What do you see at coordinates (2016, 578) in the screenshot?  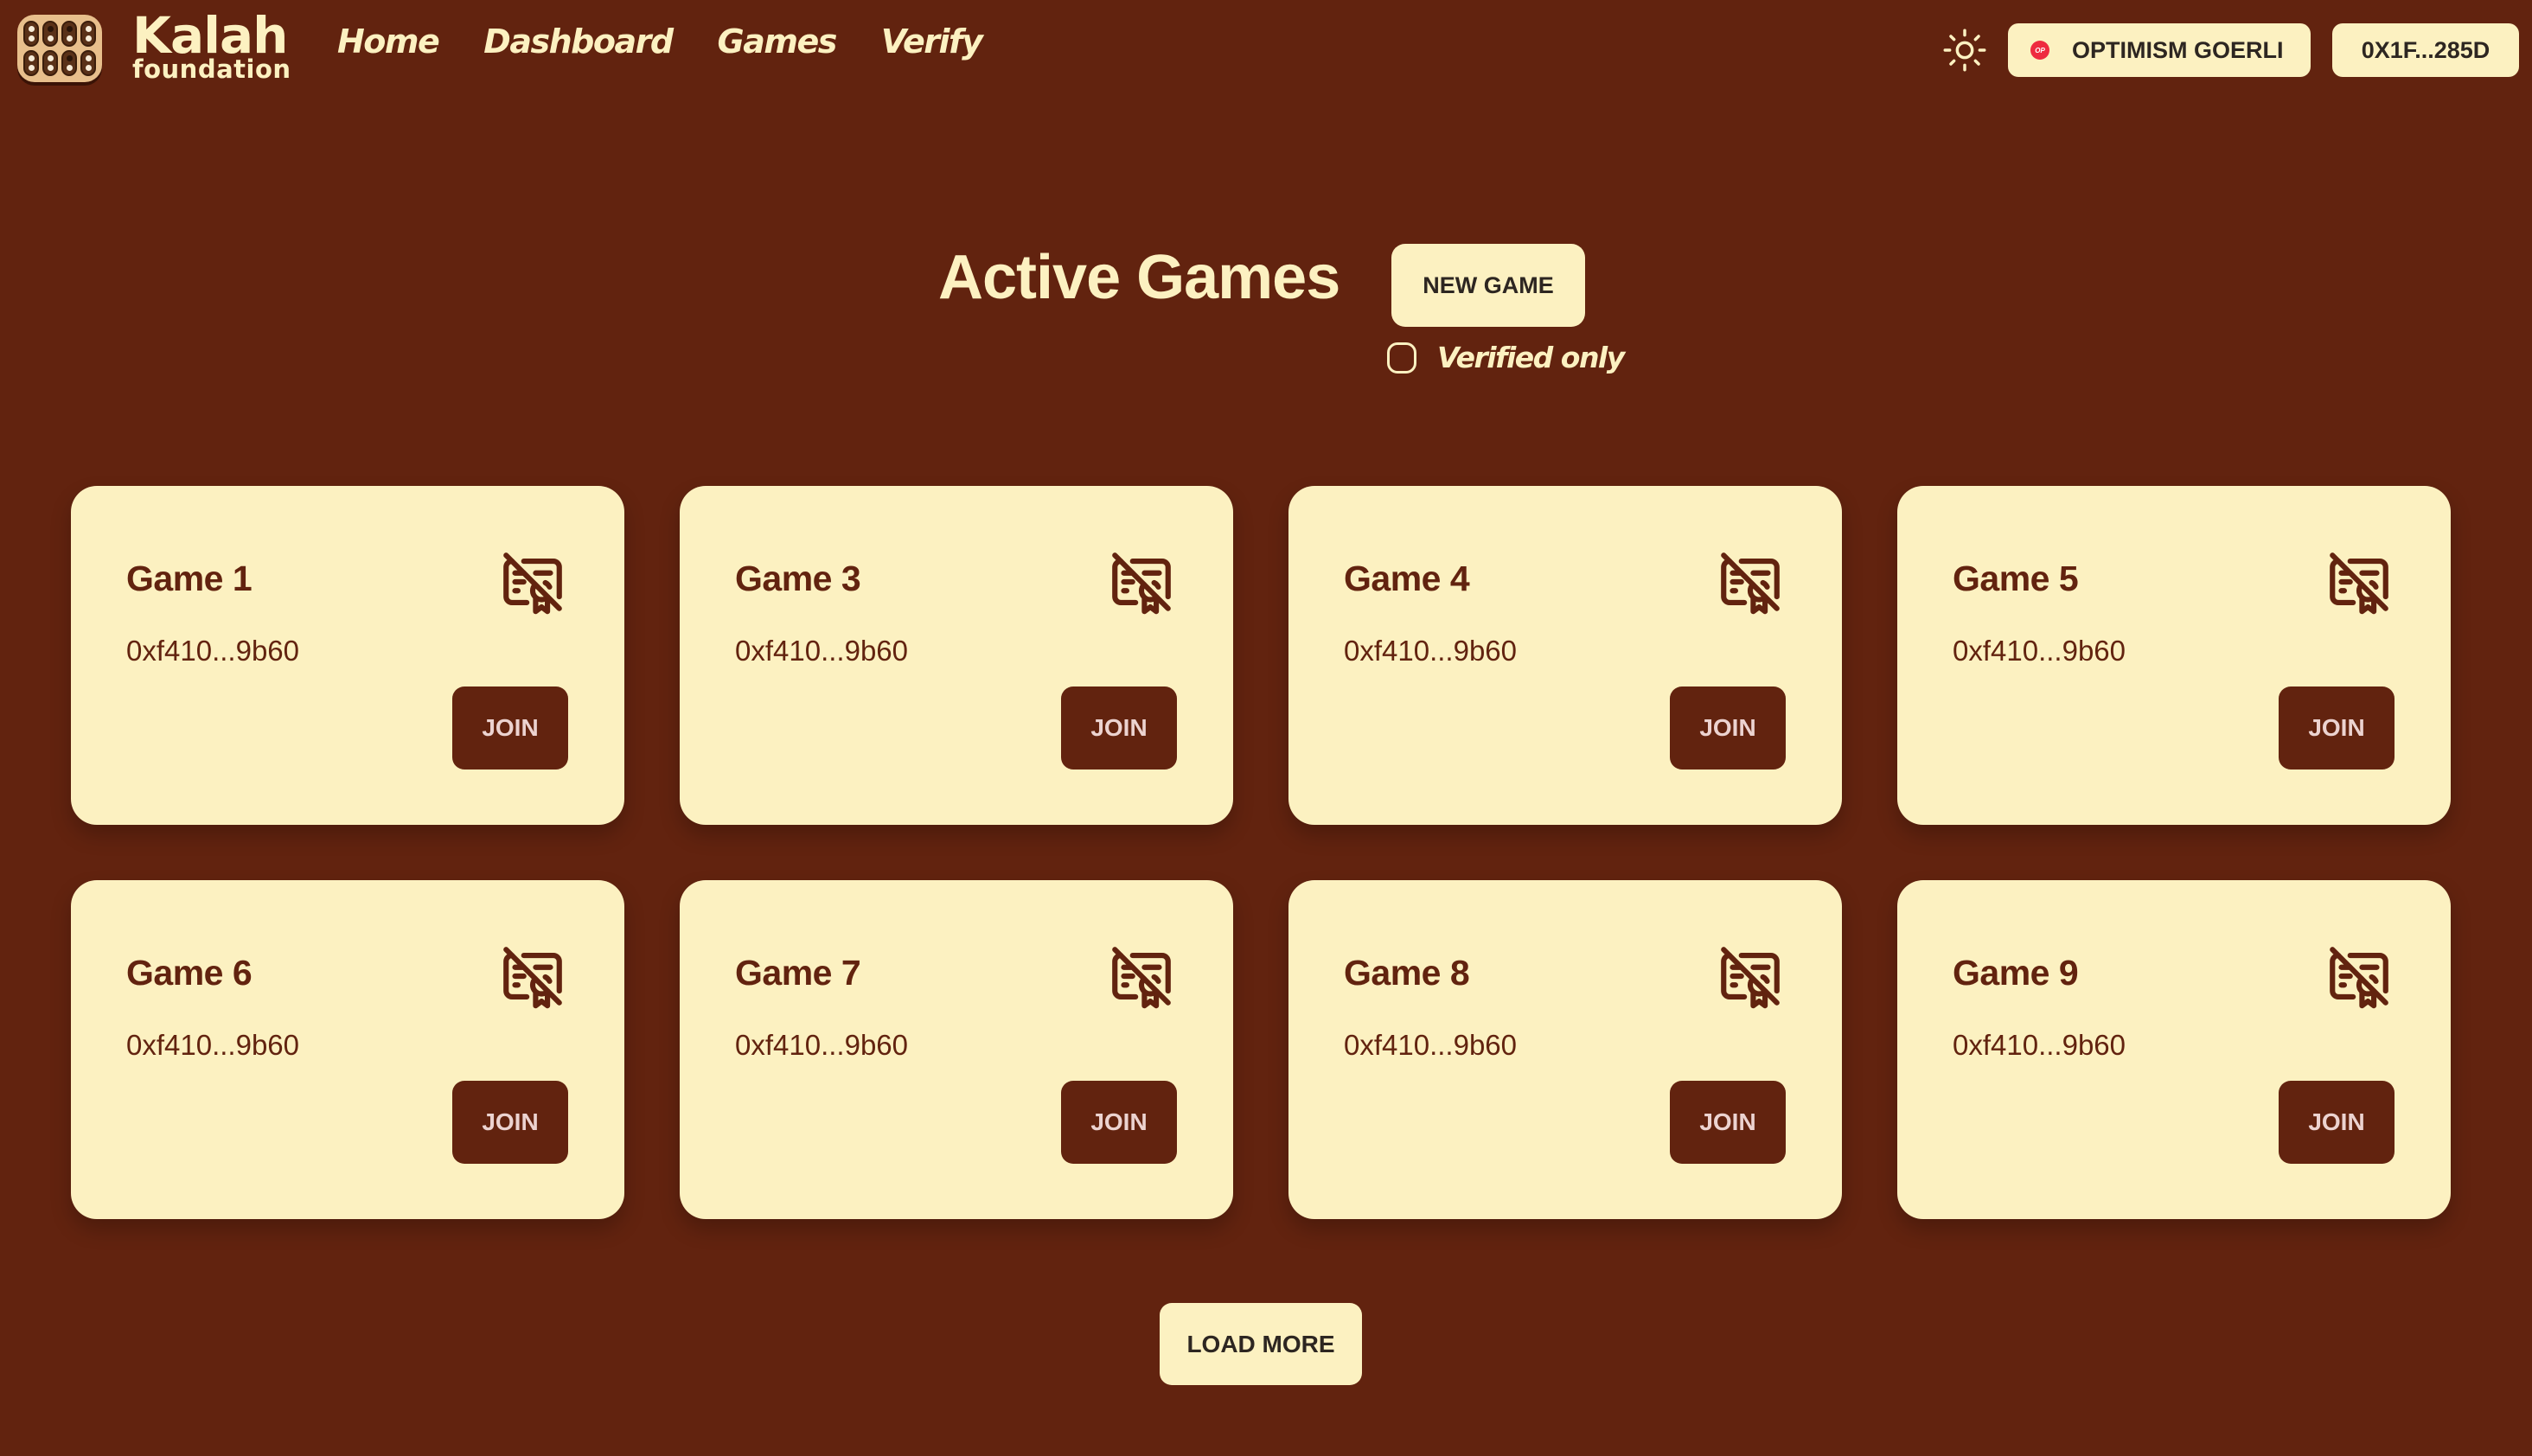 I see `game-title: Game 5` at bounding box center [2016, 578].